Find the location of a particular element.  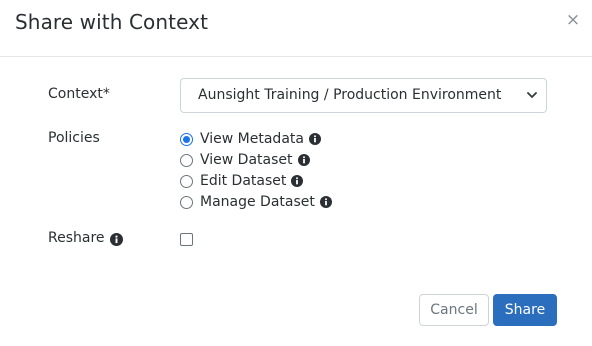

policy-option-view-metadata: View Metadata is located at coordinates (250, 139).